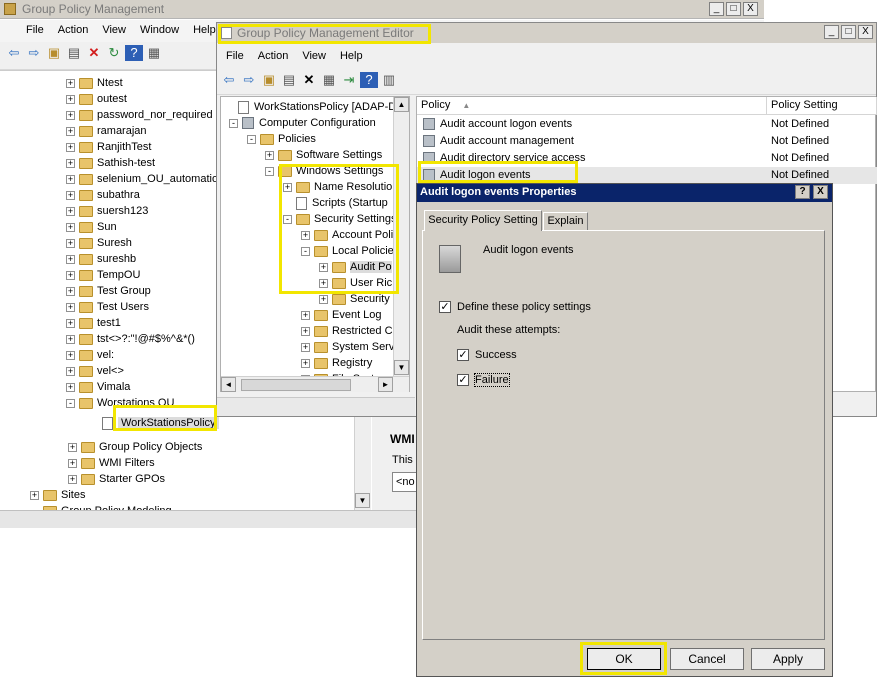  Describe the element at coordinates (94, 83) in the screenshot. I see `gpm-tree-item: + Ntest` at that location.